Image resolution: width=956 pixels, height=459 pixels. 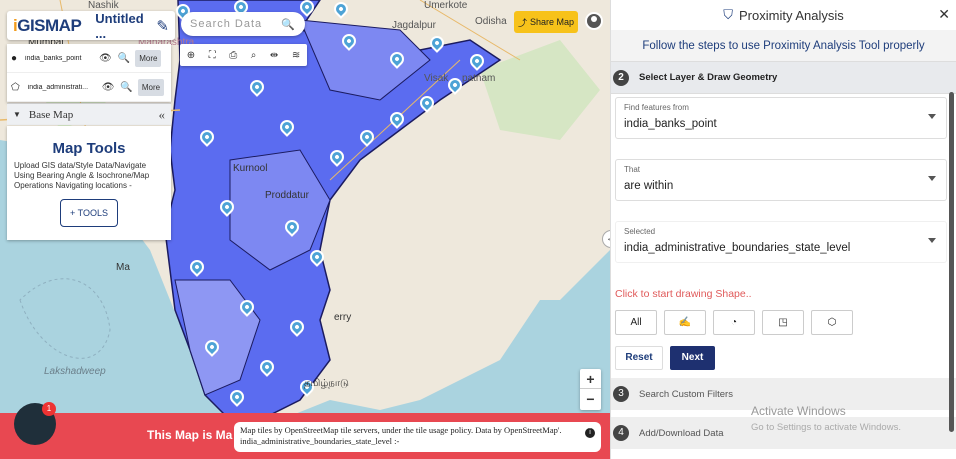 I want to click on zoom-in-button: +, so click(x=590, y=379).